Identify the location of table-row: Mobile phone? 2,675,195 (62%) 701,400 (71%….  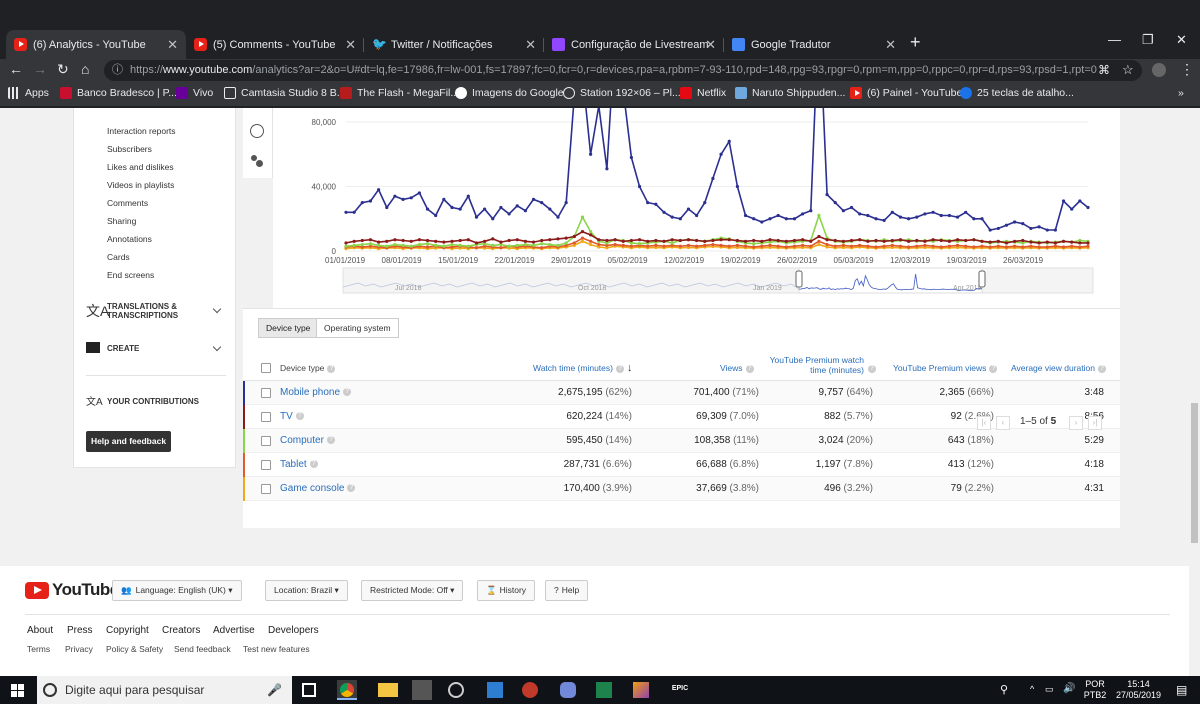
(681, 393).